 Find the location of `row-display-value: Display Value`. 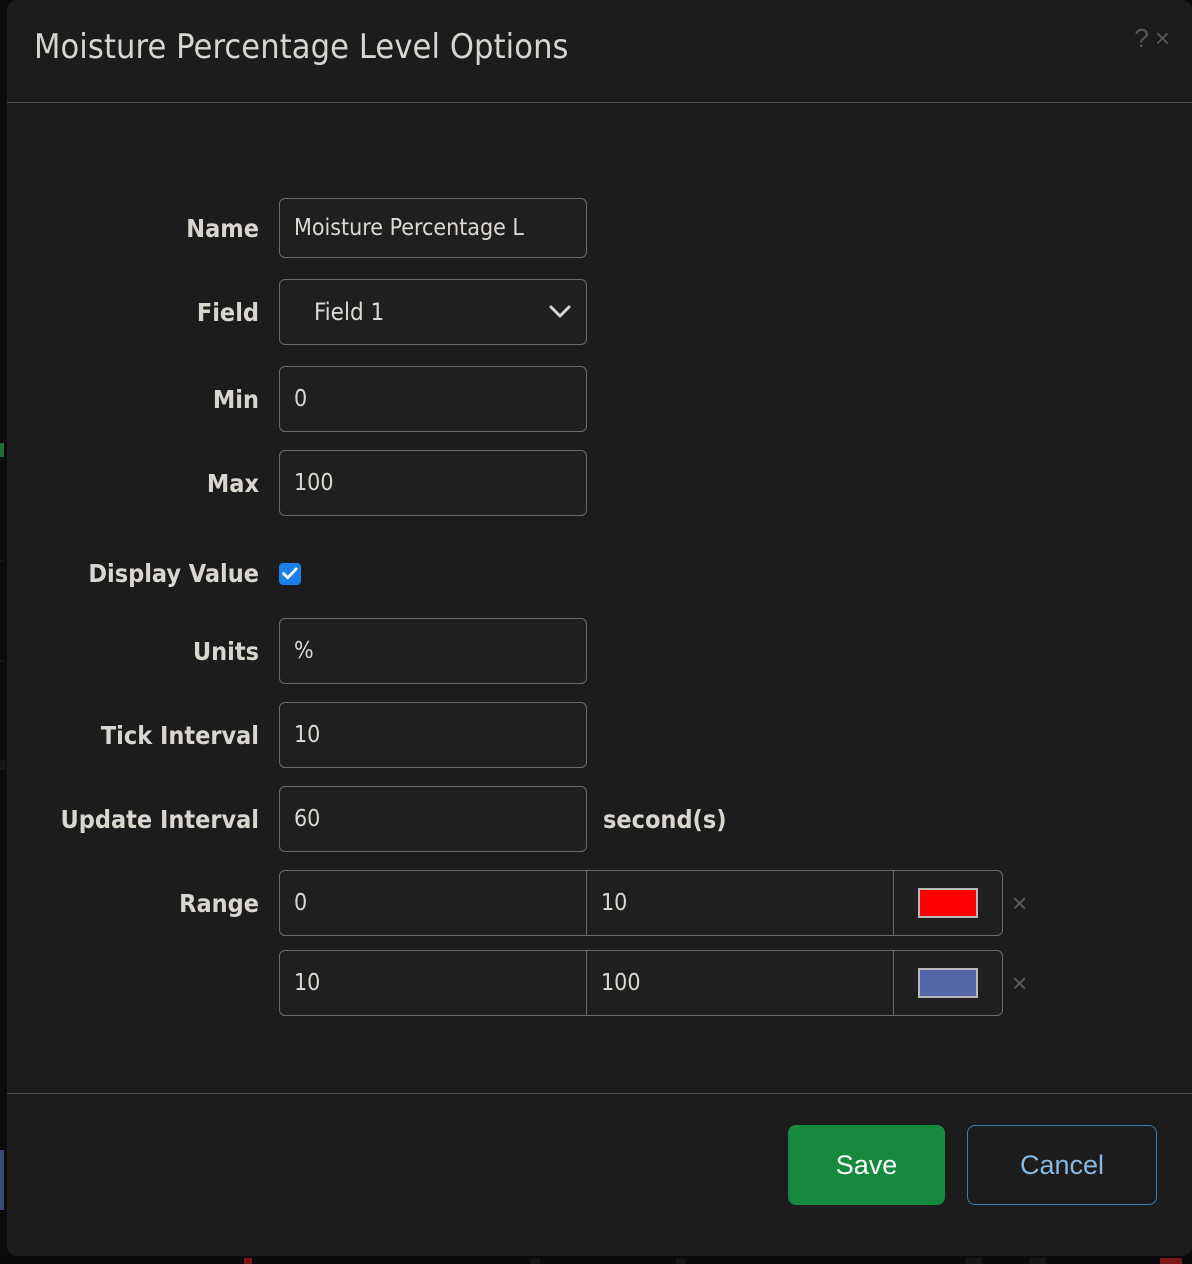

row-display-value: Display Value is located at coordinates (154, 573).